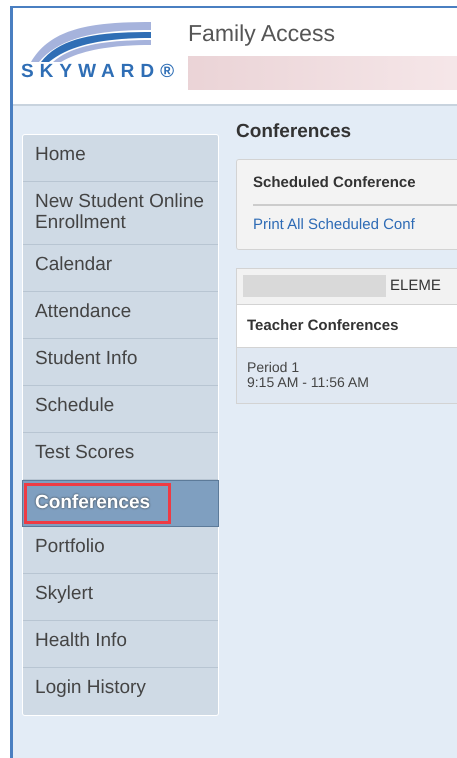  I want to click on sidebar-item: Portfolio, so click(120, 550).